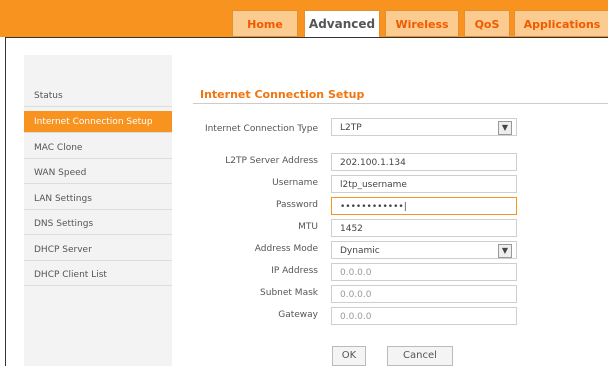 Image resolution: width=608 pixels, height=366 pixels. I want to click on tab-home: Home, so click(265, 23).